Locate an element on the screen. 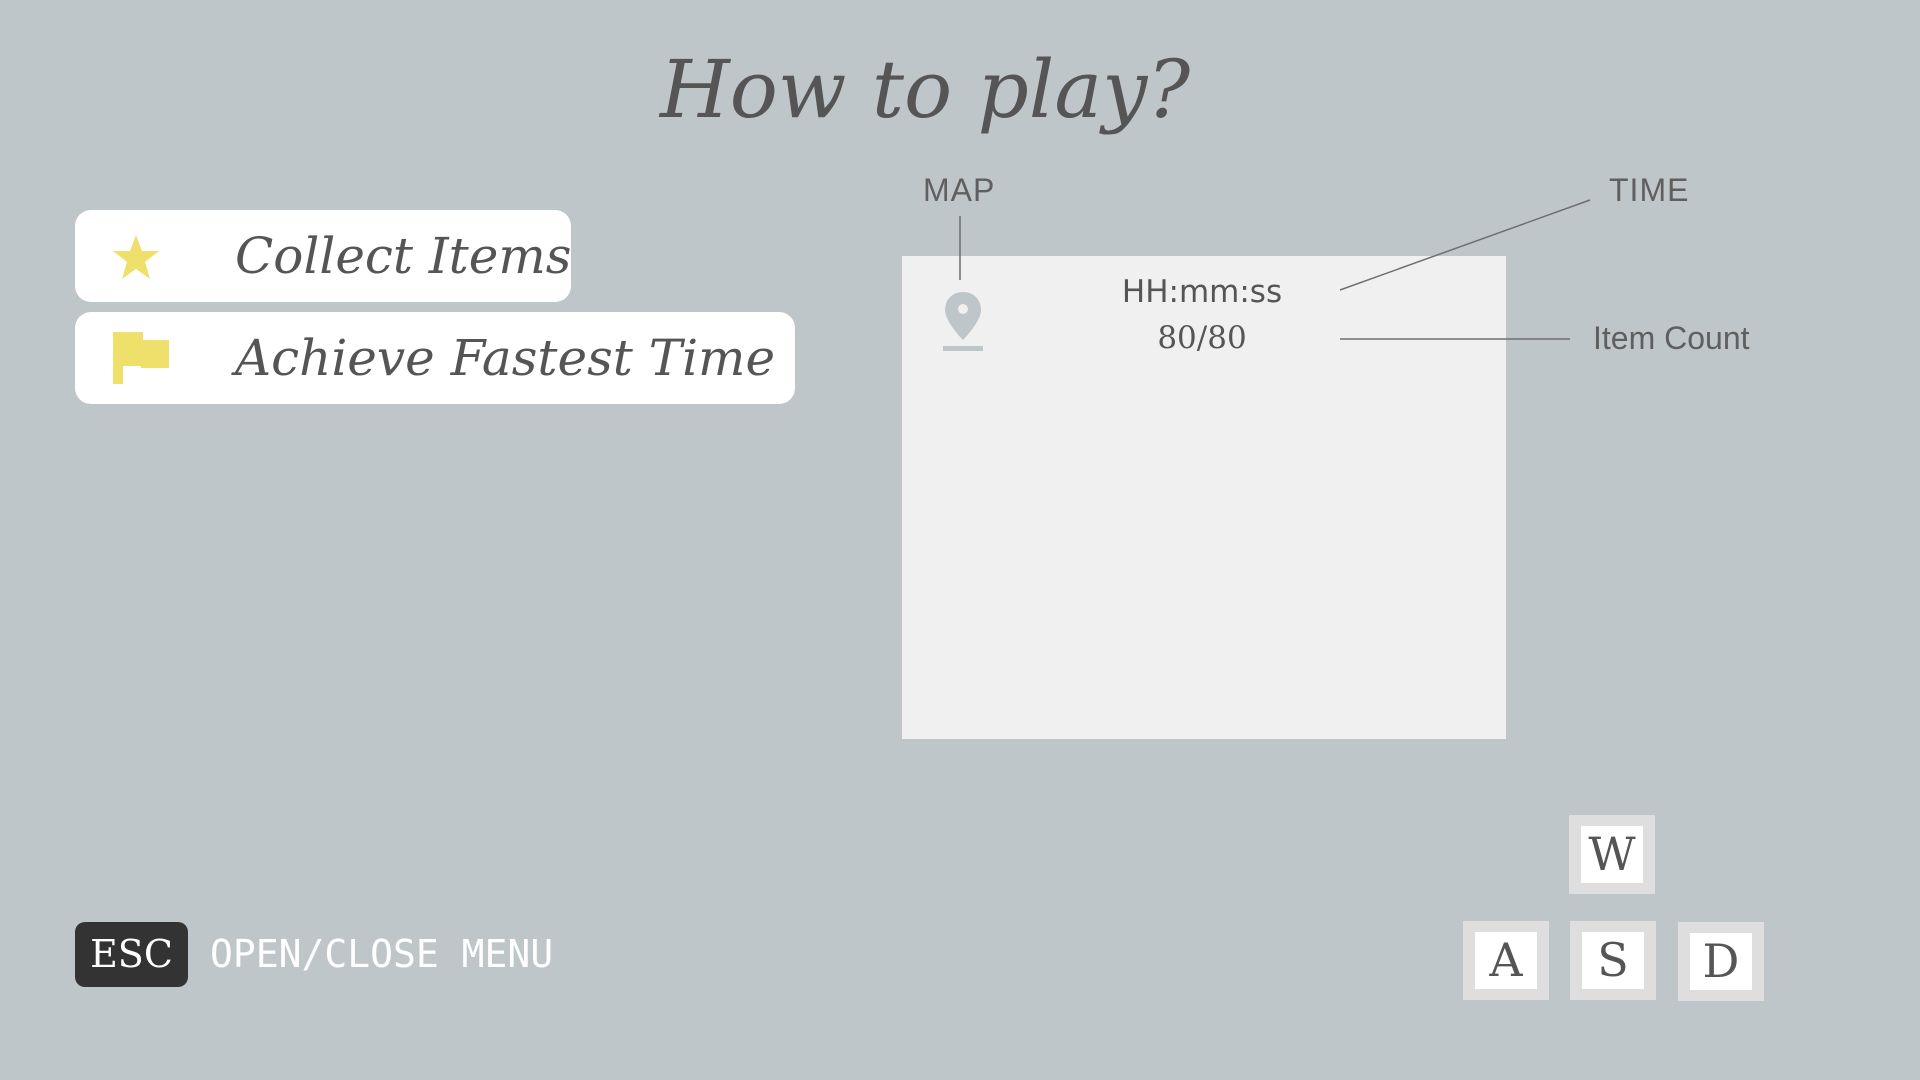  key-w-label: W is located at coordinates (1612, 854).